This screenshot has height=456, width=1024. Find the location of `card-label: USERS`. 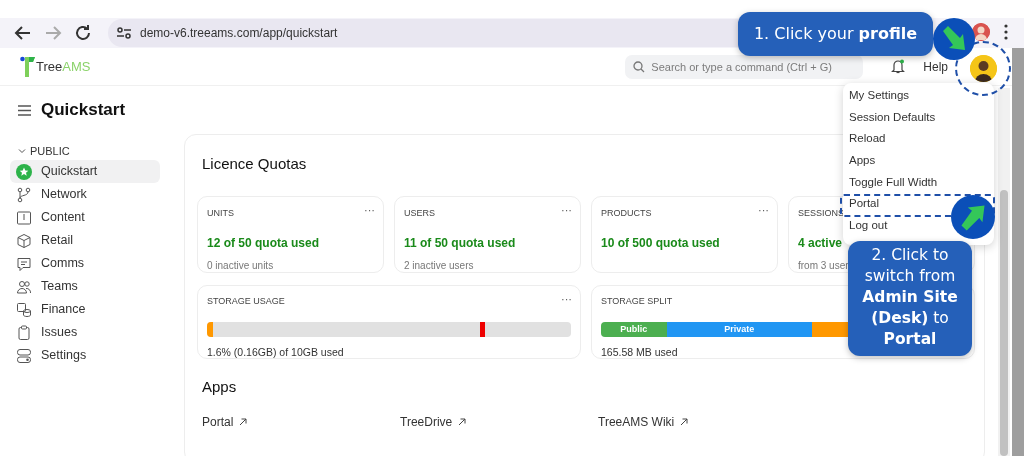

card-label: USERS is located at coordinates (419, 213).